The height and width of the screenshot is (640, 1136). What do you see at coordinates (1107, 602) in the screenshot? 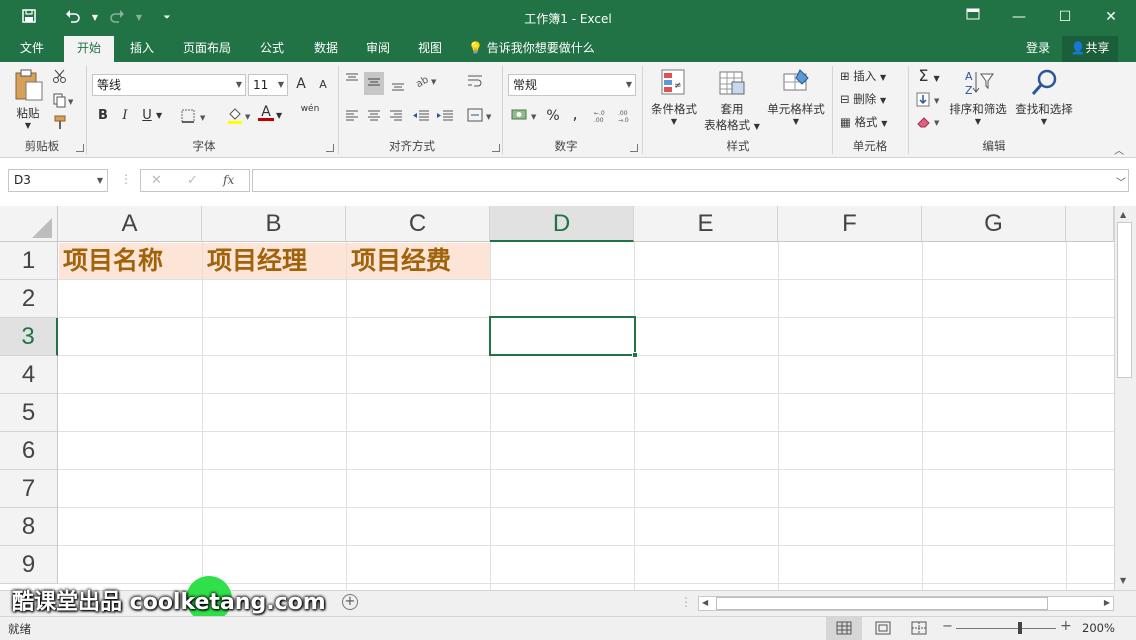
I see `scroll-right-icon: ▶` at bounding box center [1107, 602].